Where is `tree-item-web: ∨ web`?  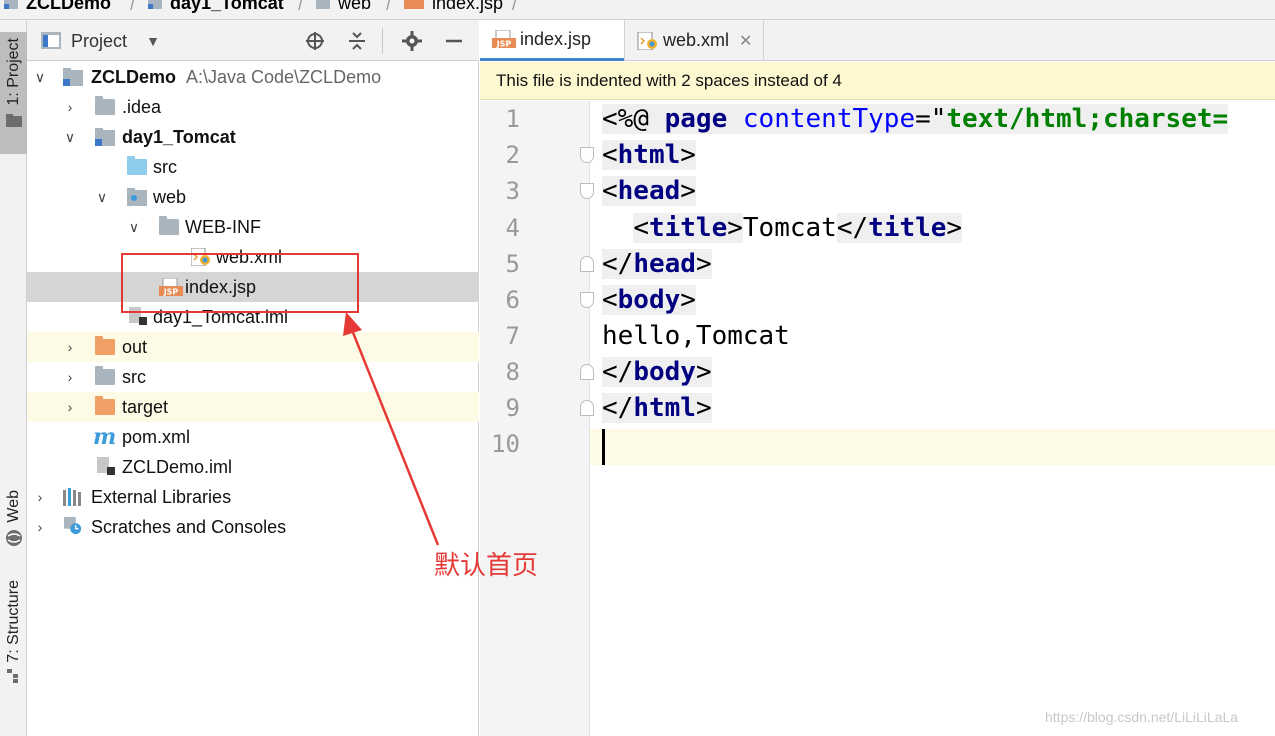 tree-item-web: ∨ web is located at coordinates (253, 197).